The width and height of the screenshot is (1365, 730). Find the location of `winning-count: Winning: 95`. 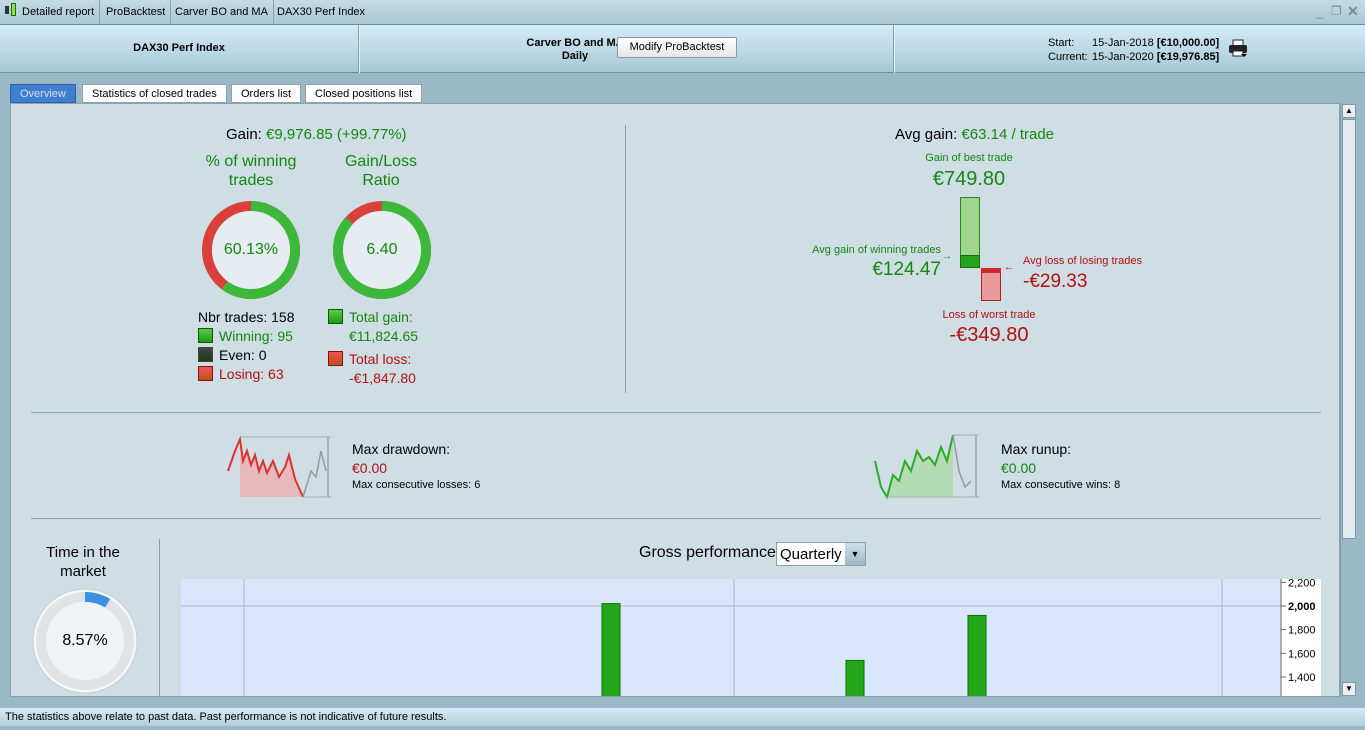

winning-count: Winning: 95 is located at coordinates (256, 336).